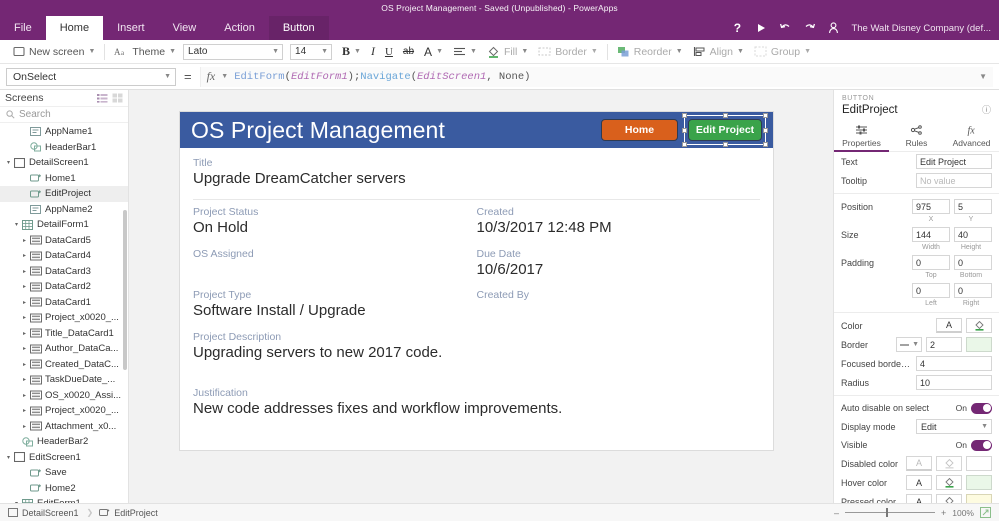 The height and width of the screenshot is (521, 999). I want to click on tree-item-title-datacard1: ▸ Title_DataCard1, so click(64, 334).